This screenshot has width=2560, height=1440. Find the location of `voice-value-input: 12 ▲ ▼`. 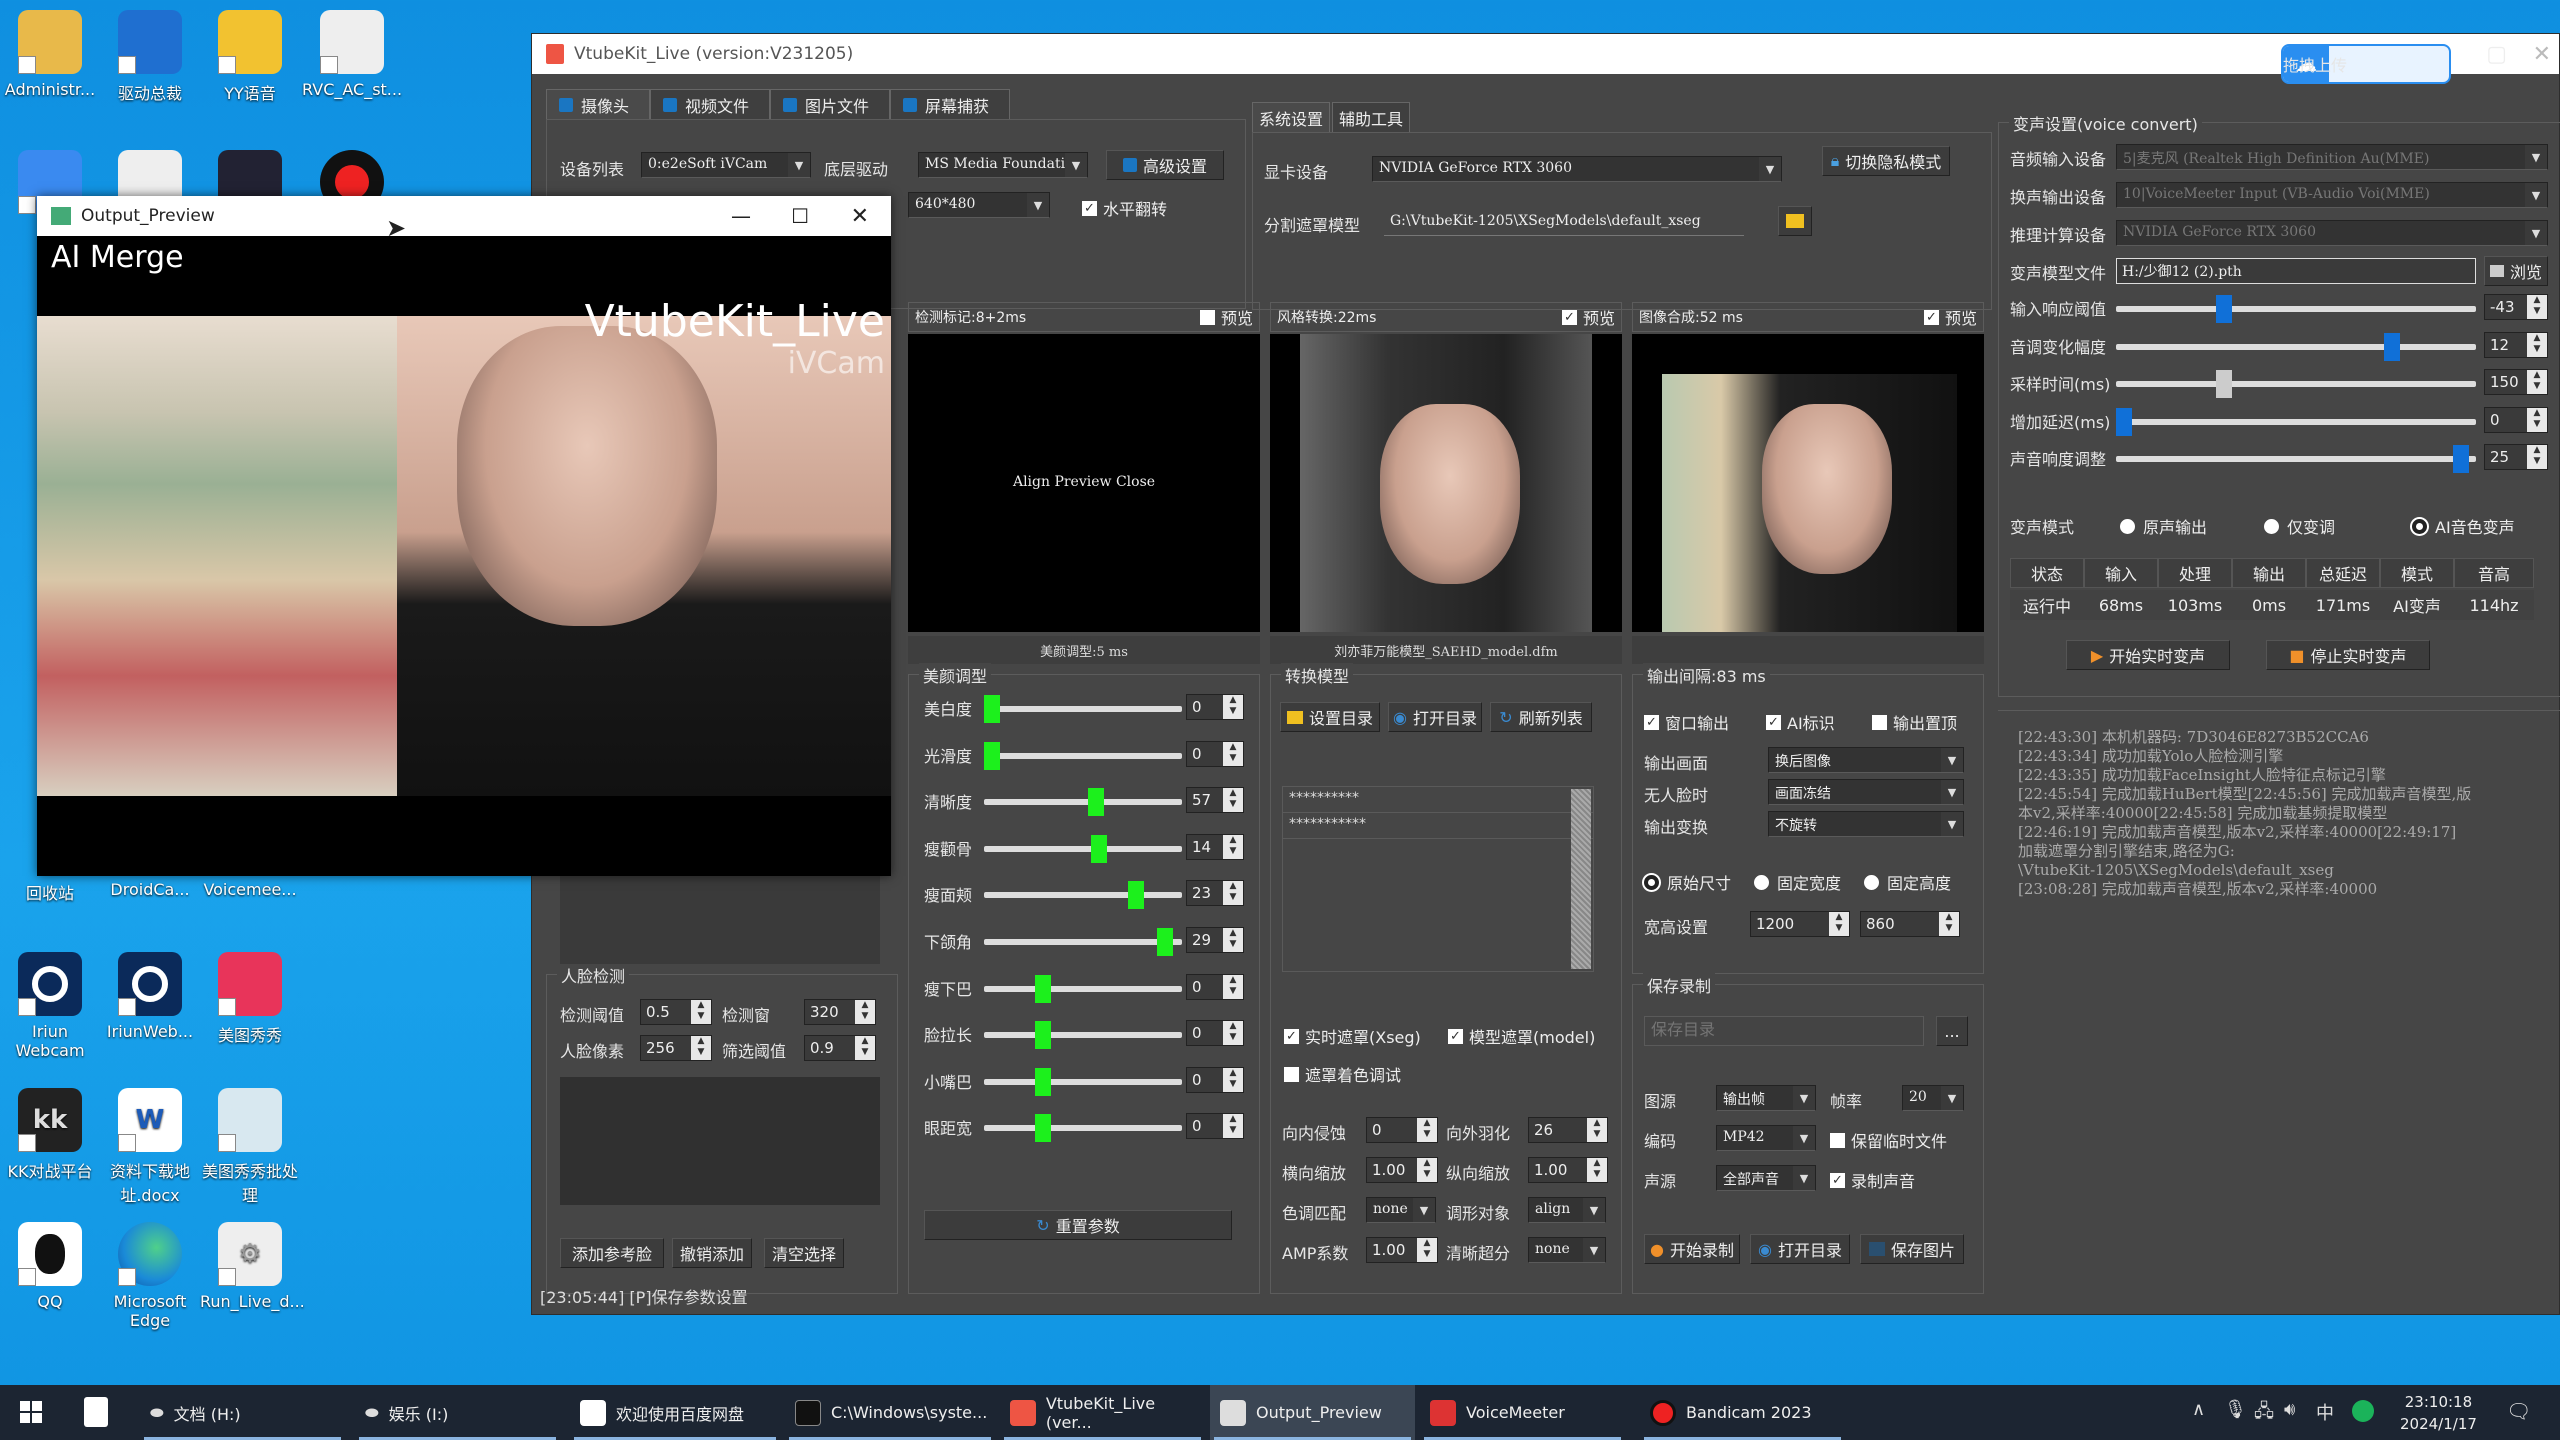

voice-value-input: 12 ▲ ▼ is located at coordinates (2516, 344).